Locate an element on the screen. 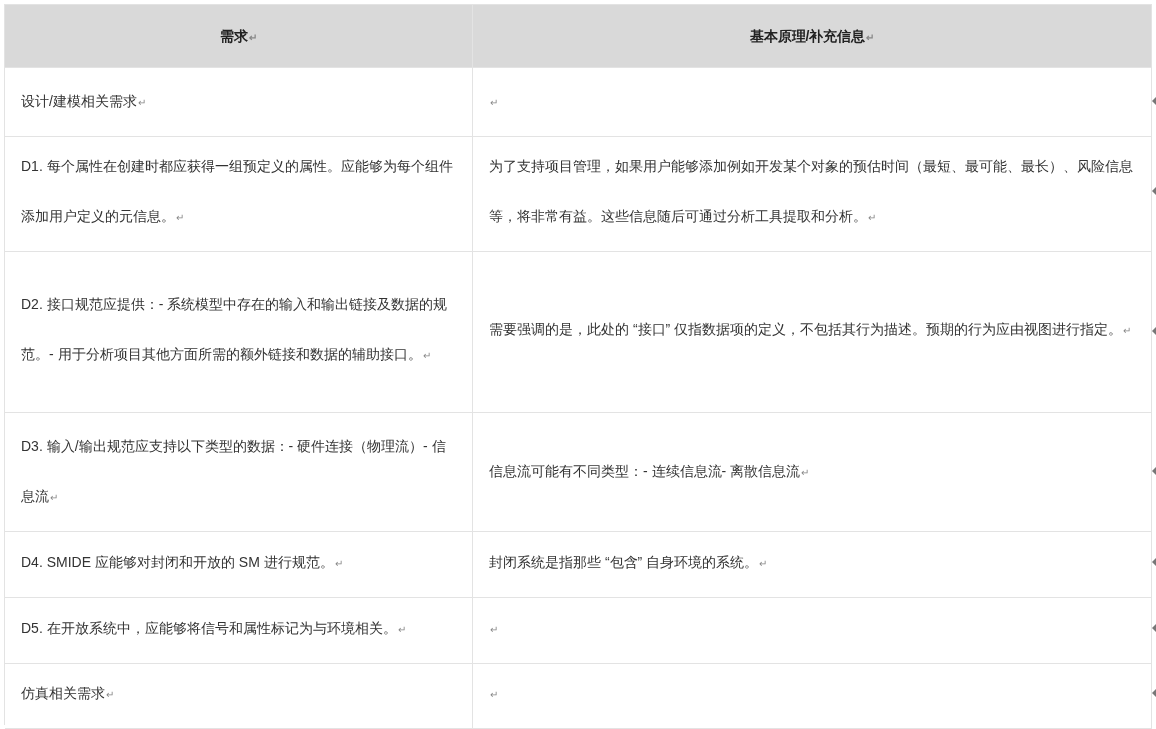 Image resolution: width=1156 pixels, height=729 pixels. table-cell: 设计/建模相关需求↵ is located at coordinates (239, 102).